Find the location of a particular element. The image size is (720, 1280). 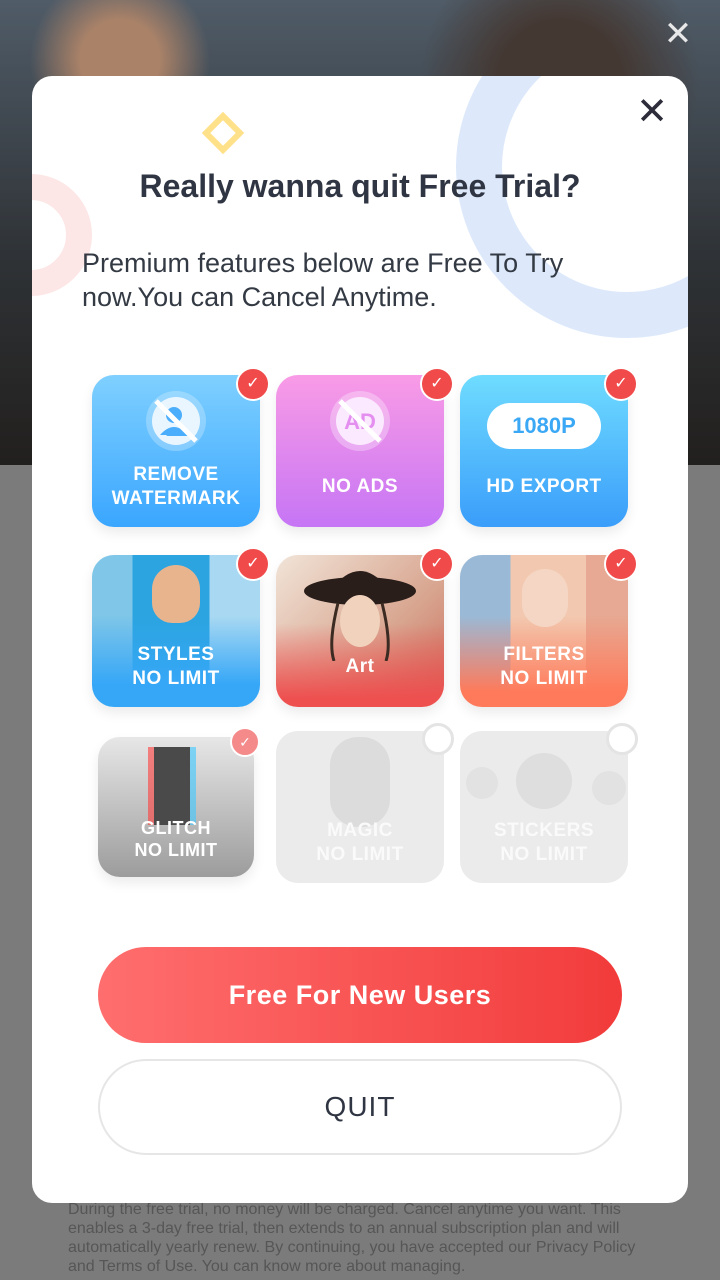

dialog-title: Really wanna quit Free Trial? is located at coordinates (360, 186).